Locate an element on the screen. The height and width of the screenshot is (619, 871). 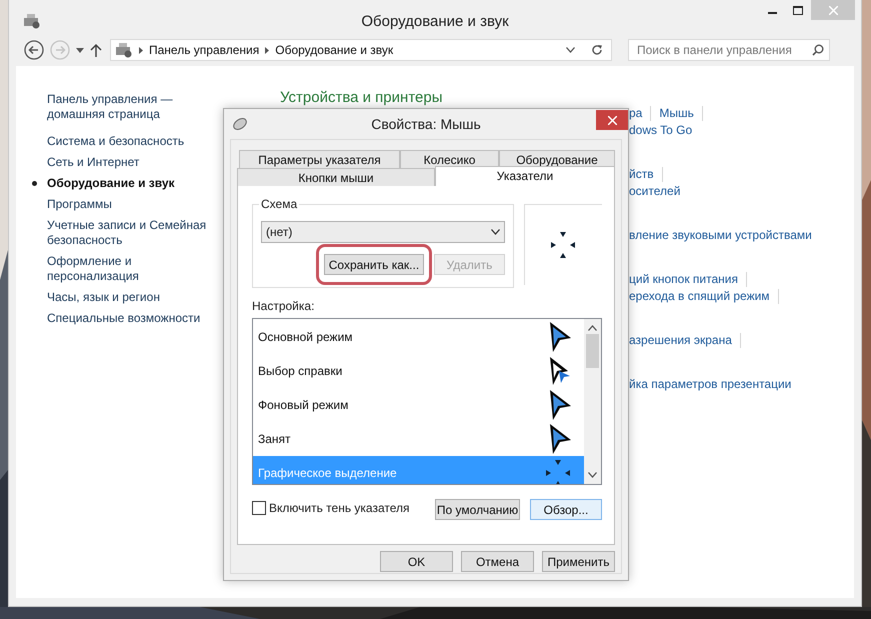
close-button is located at coordinates (612, 120).